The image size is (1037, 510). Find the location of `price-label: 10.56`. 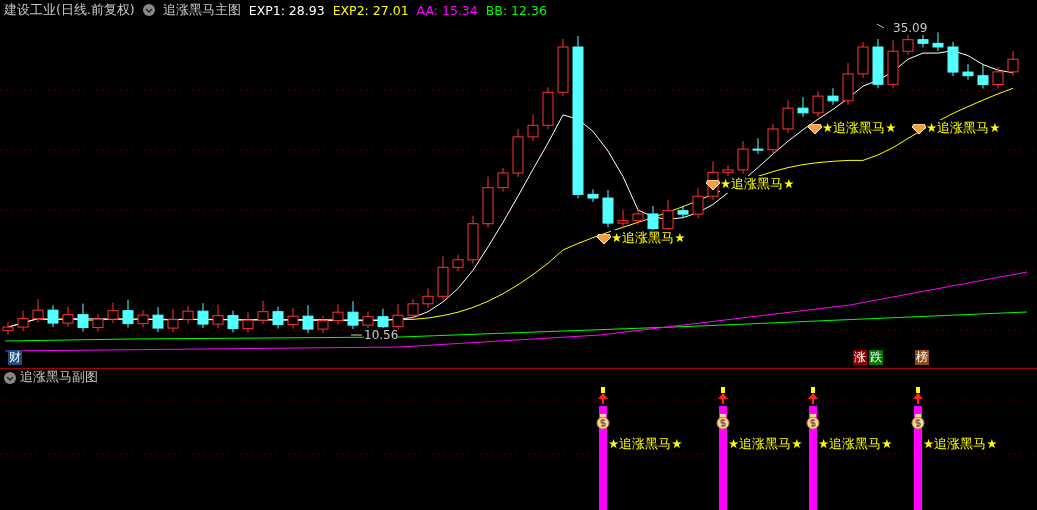

price-label: 10.56 is located at coordinates (381, 335).